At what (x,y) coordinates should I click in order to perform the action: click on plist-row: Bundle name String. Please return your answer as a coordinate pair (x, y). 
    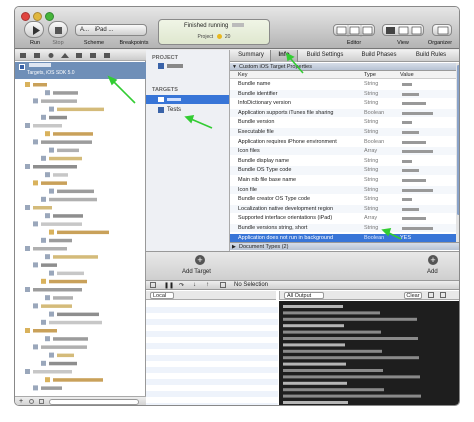
    Looking at the image, I should click on (344, 84).